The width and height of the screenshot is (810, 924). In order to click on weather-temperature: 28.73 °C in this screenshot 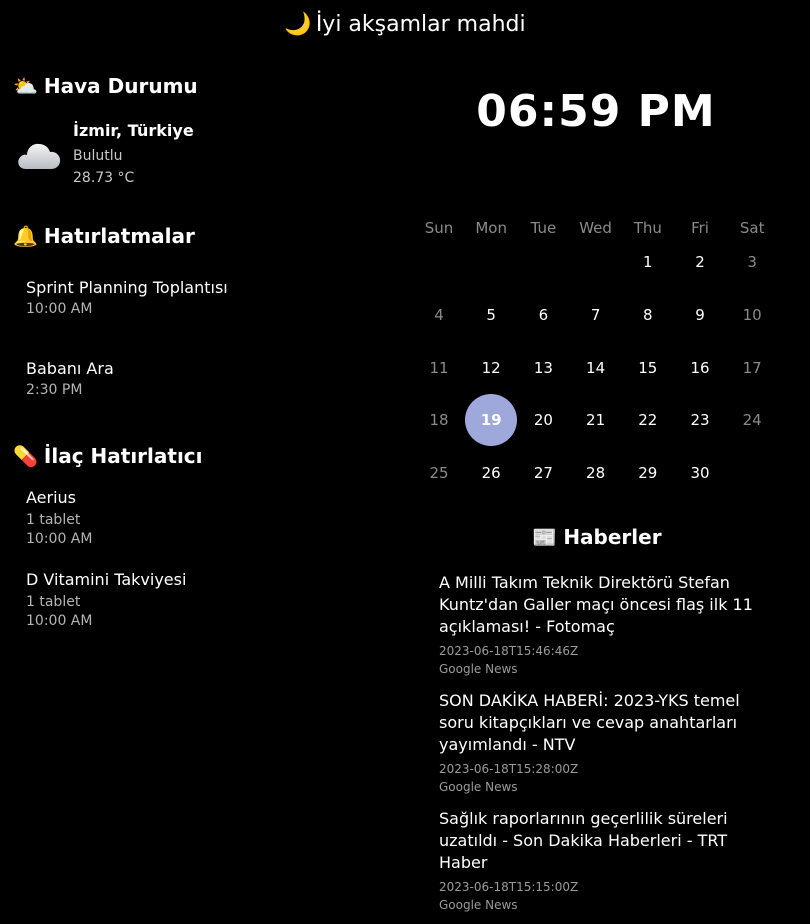, I will do `click(104, 178)`.